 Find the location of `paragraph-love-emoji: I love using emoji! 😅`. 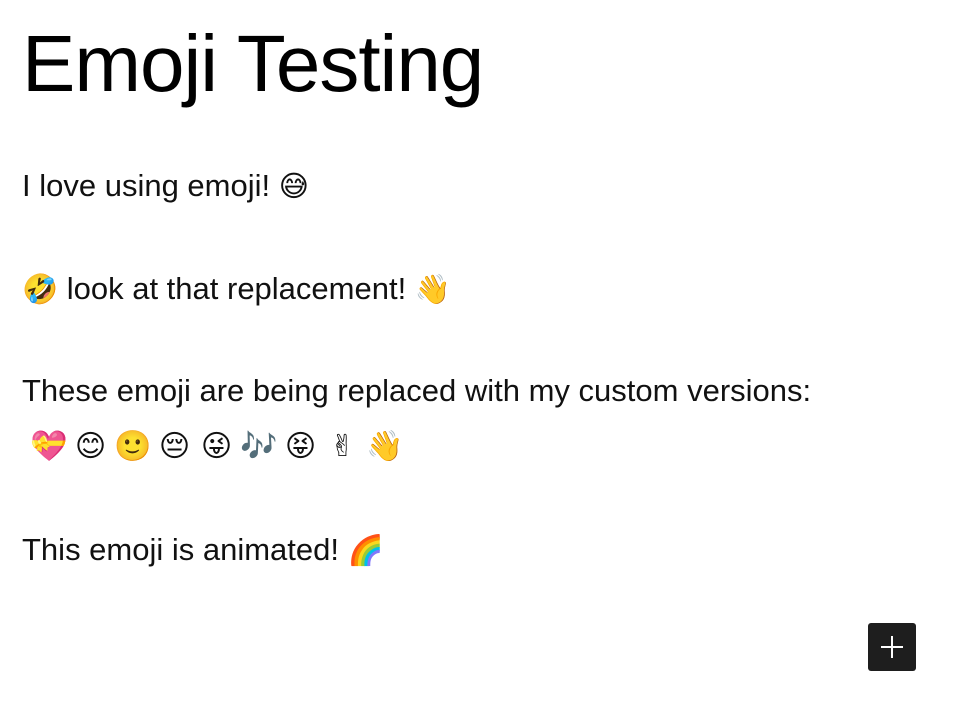

paragraph-love-emoji: I love using emoji! 😅 is located at coordinates (165, 186).